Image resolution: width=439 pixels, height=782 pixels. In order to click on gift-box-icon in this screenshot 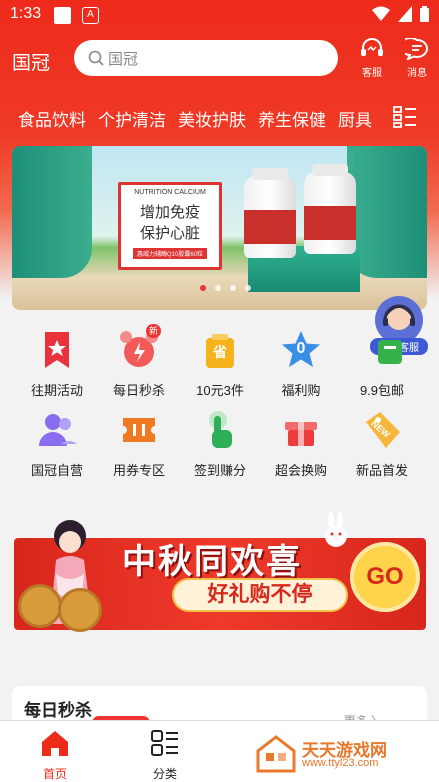, I will do `click(301, 434)`.